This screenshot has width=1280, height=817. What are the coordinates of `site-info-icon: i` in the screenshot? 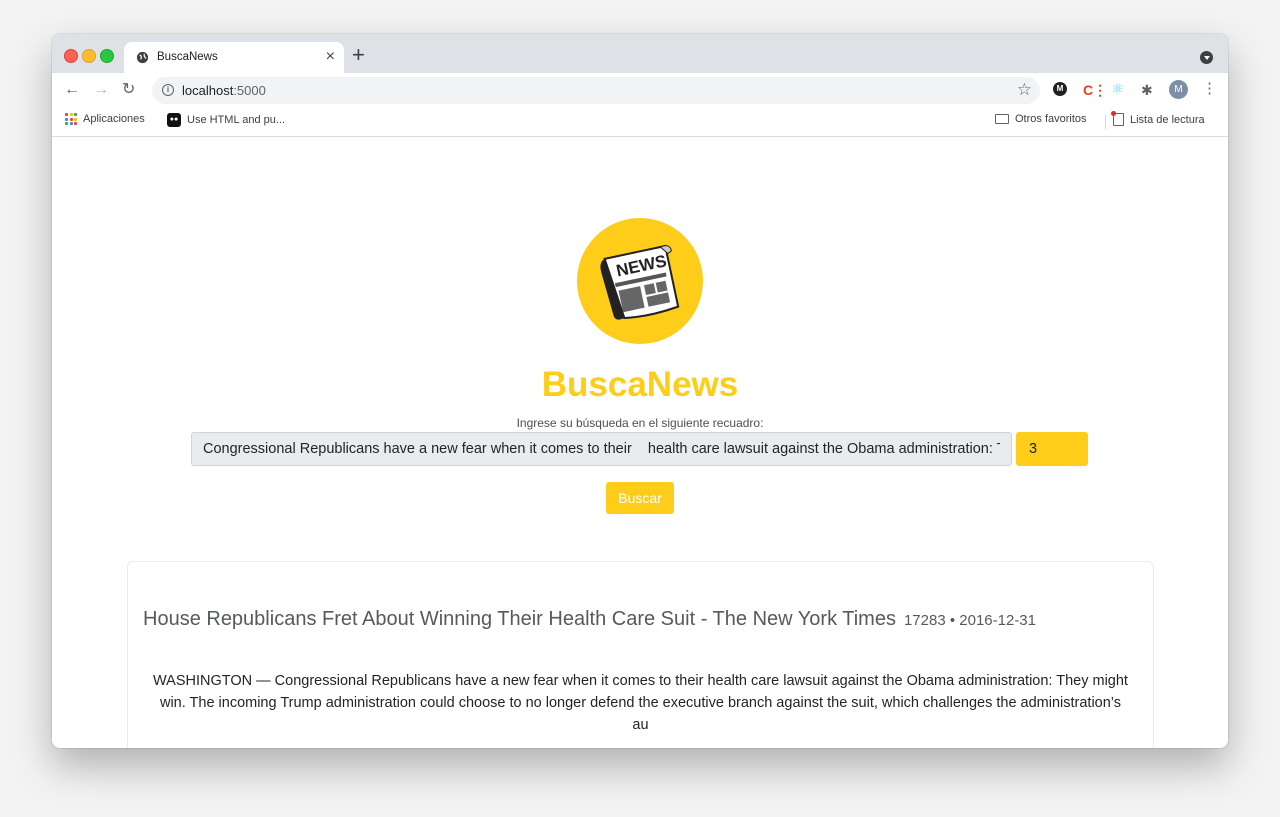 It's located at (168, 90).